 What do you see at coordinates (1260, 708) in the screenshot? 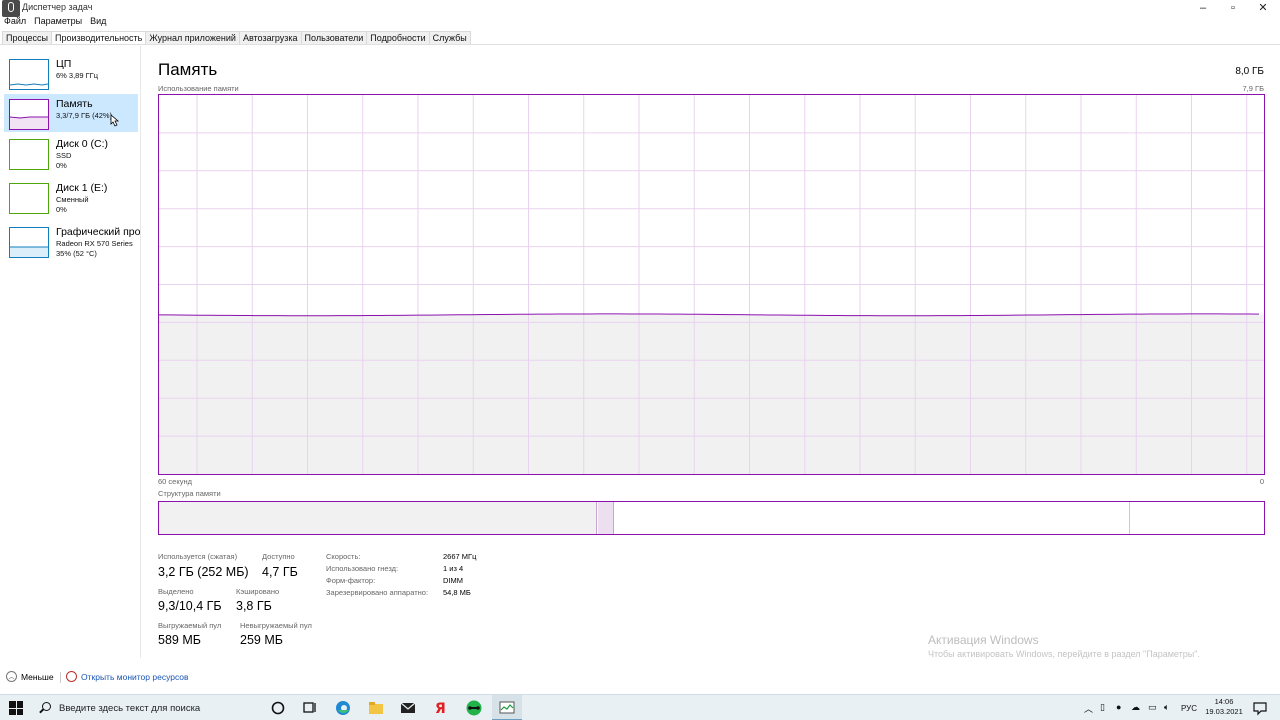
I see `notifications-icon` at bounding box center [1260, 708].